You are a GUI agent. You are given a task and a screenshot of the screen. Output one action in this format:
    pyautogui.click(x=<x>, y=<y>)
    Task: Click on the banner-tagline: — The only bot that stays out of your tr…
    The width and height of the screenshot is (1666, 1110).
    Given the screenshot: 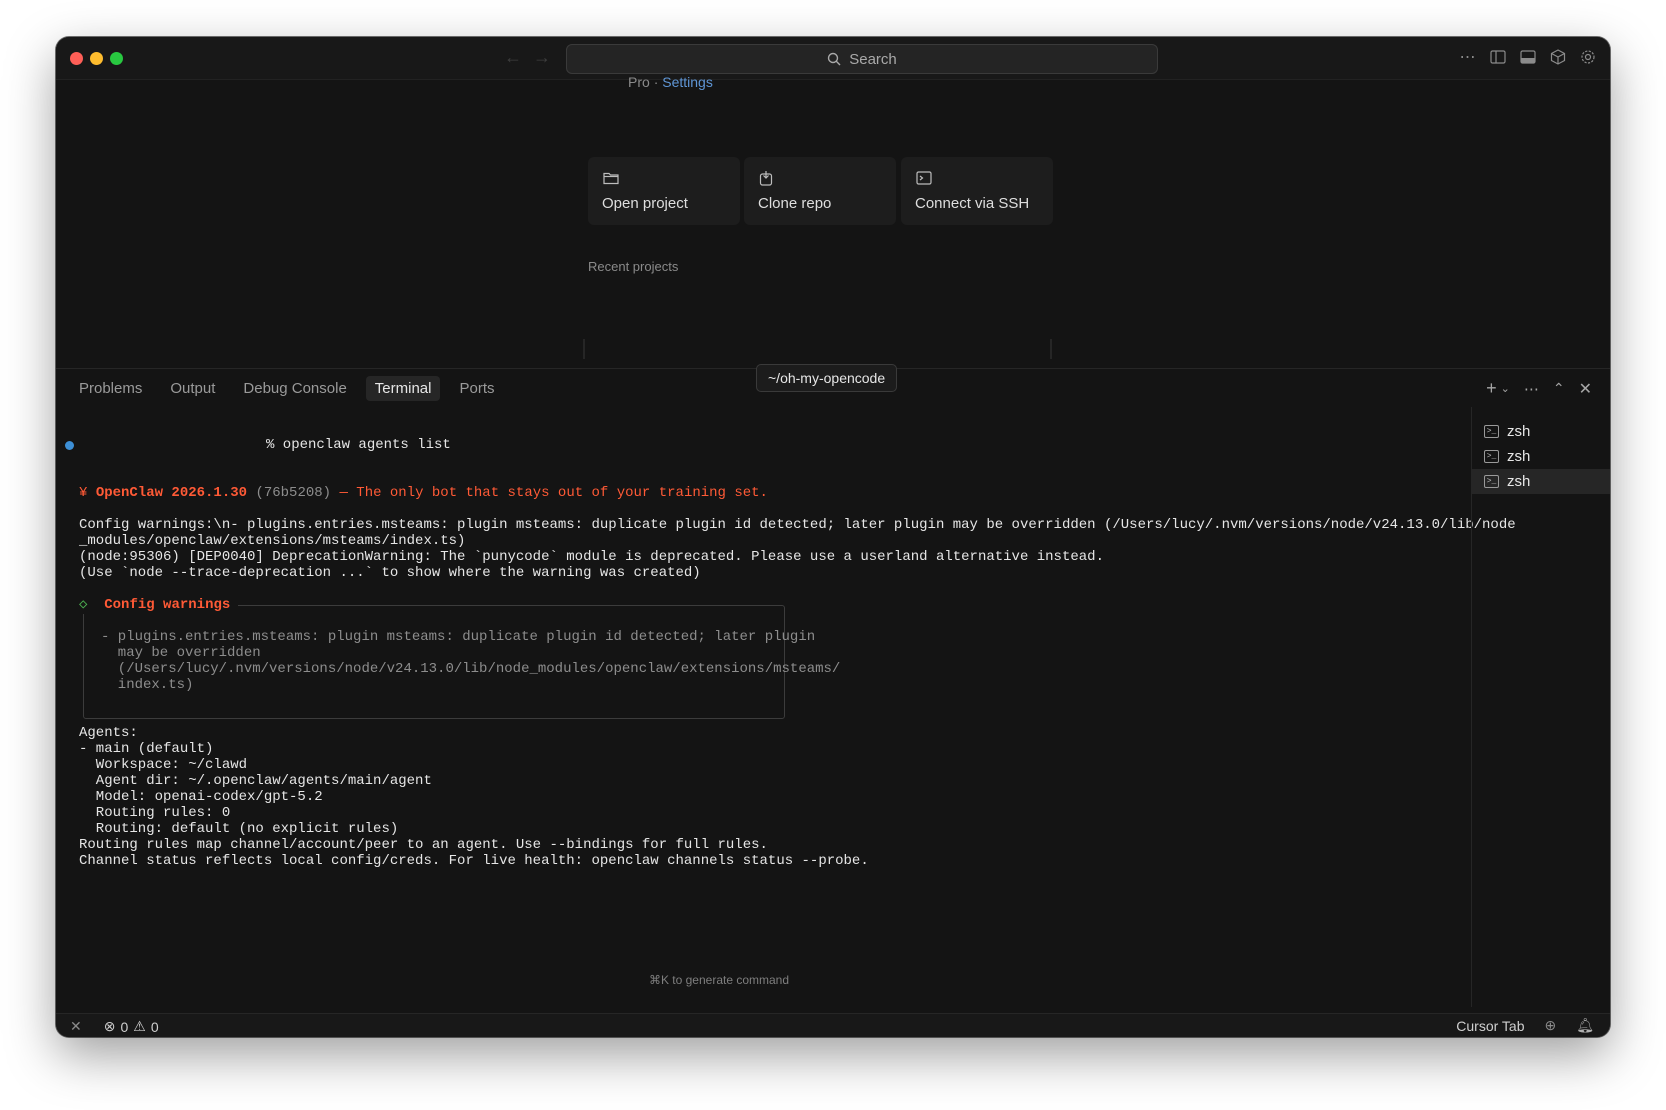 What is the action you would take?
    pyautogui.click(x=553, y=493)
    